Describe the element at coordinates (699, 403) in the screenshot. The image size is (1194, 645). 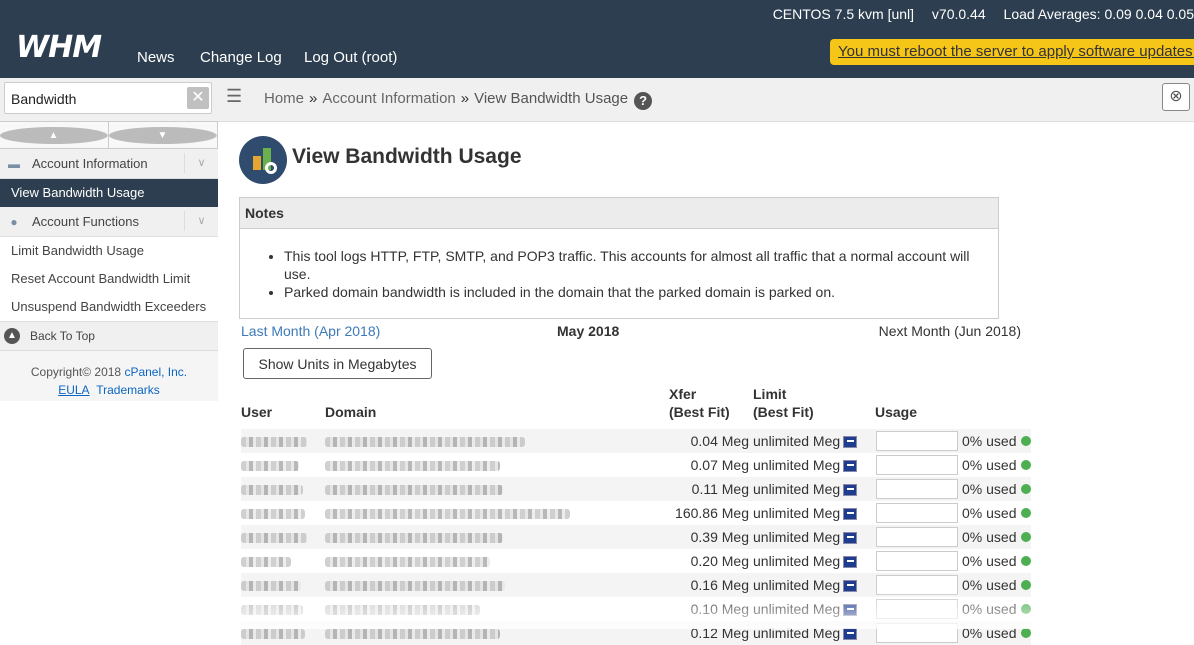
I see `column-xfer: Xfer (Best Fit)` at that location.